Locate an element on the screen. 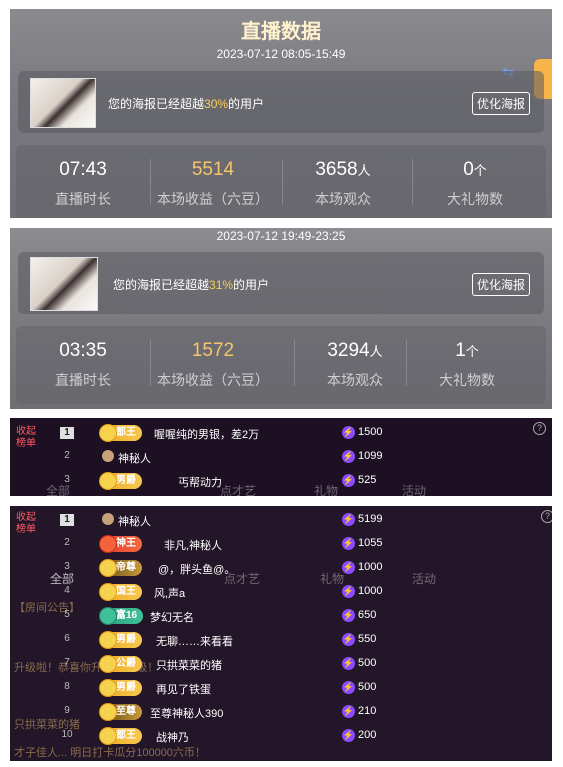 The image size is (563, 767). vip-badge: 国王 is located at coordinates (120, 592).